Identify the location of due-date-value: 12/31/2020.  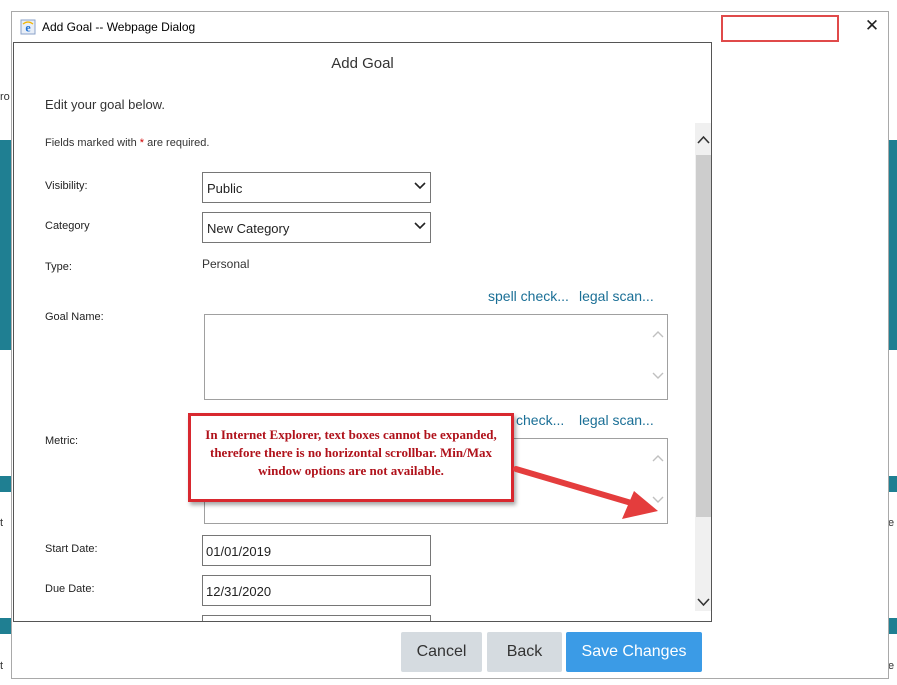
(239, 591).